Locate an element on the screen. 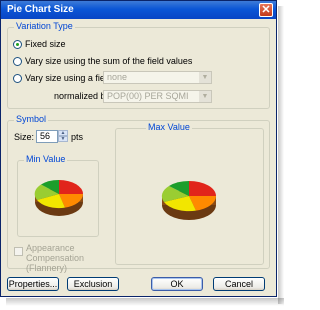  appearance-compensation-checkbox is located at coordinates (18, 251).